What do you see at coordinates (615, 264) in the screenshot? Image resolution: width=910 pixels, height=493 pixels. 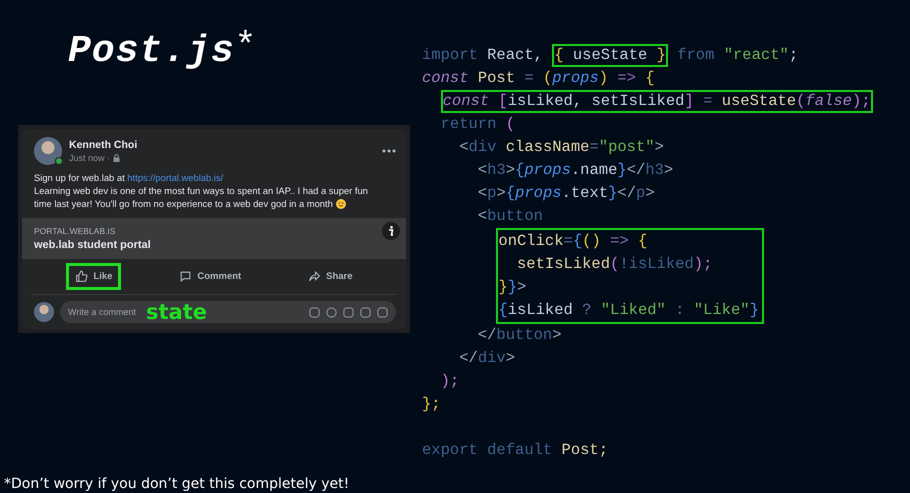 I see `code-line: setIsLiked(!isLiked);` at bounding box center [615, 264].